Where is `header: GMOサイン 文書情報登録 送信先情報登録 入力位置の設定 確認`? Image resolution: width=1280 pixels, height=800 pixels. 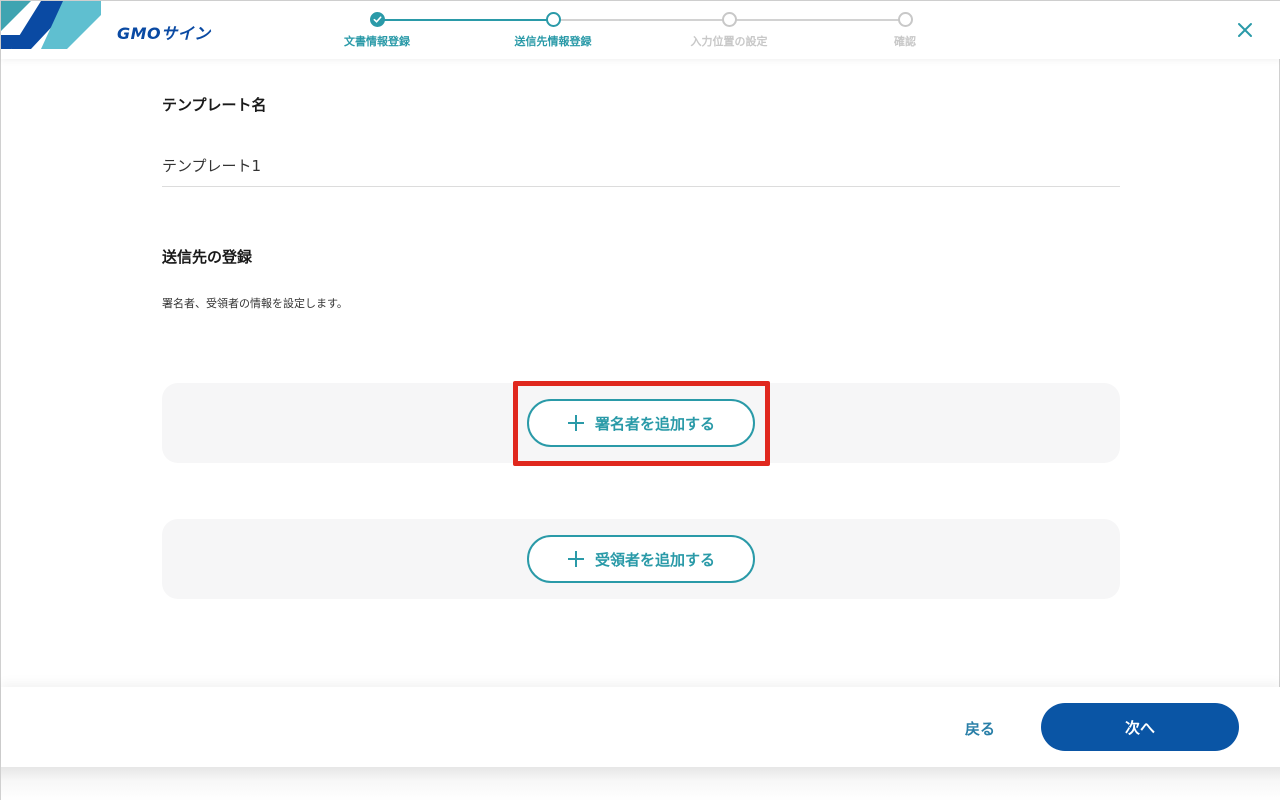 header: GMOサイン 文書情報登録 送信先情報登録 入力位置の設定 確認 is located at coordinates (640, 30).